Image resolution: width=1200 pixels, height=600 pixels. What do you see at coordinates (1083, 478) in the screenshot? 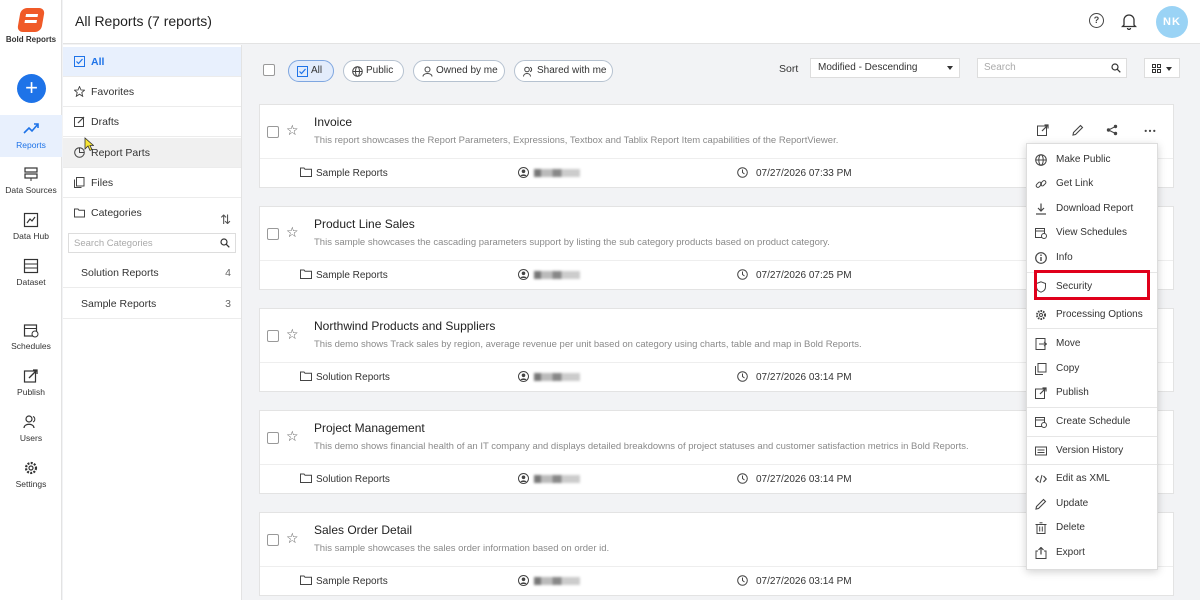
I see `menu-label: Edit as XML` at bounding box center [1083, 478].